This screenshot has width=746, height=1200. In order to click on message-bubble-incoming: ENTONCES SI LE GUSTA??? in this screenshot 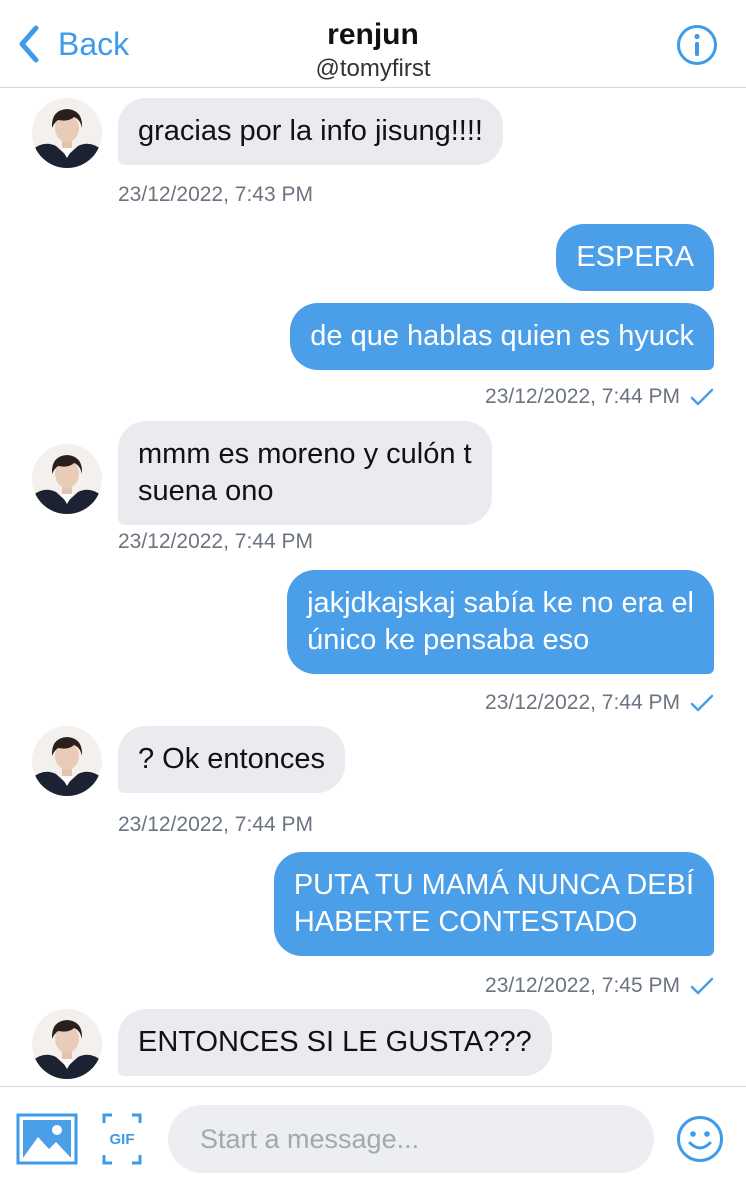, I will do `click(335, 1042)`.